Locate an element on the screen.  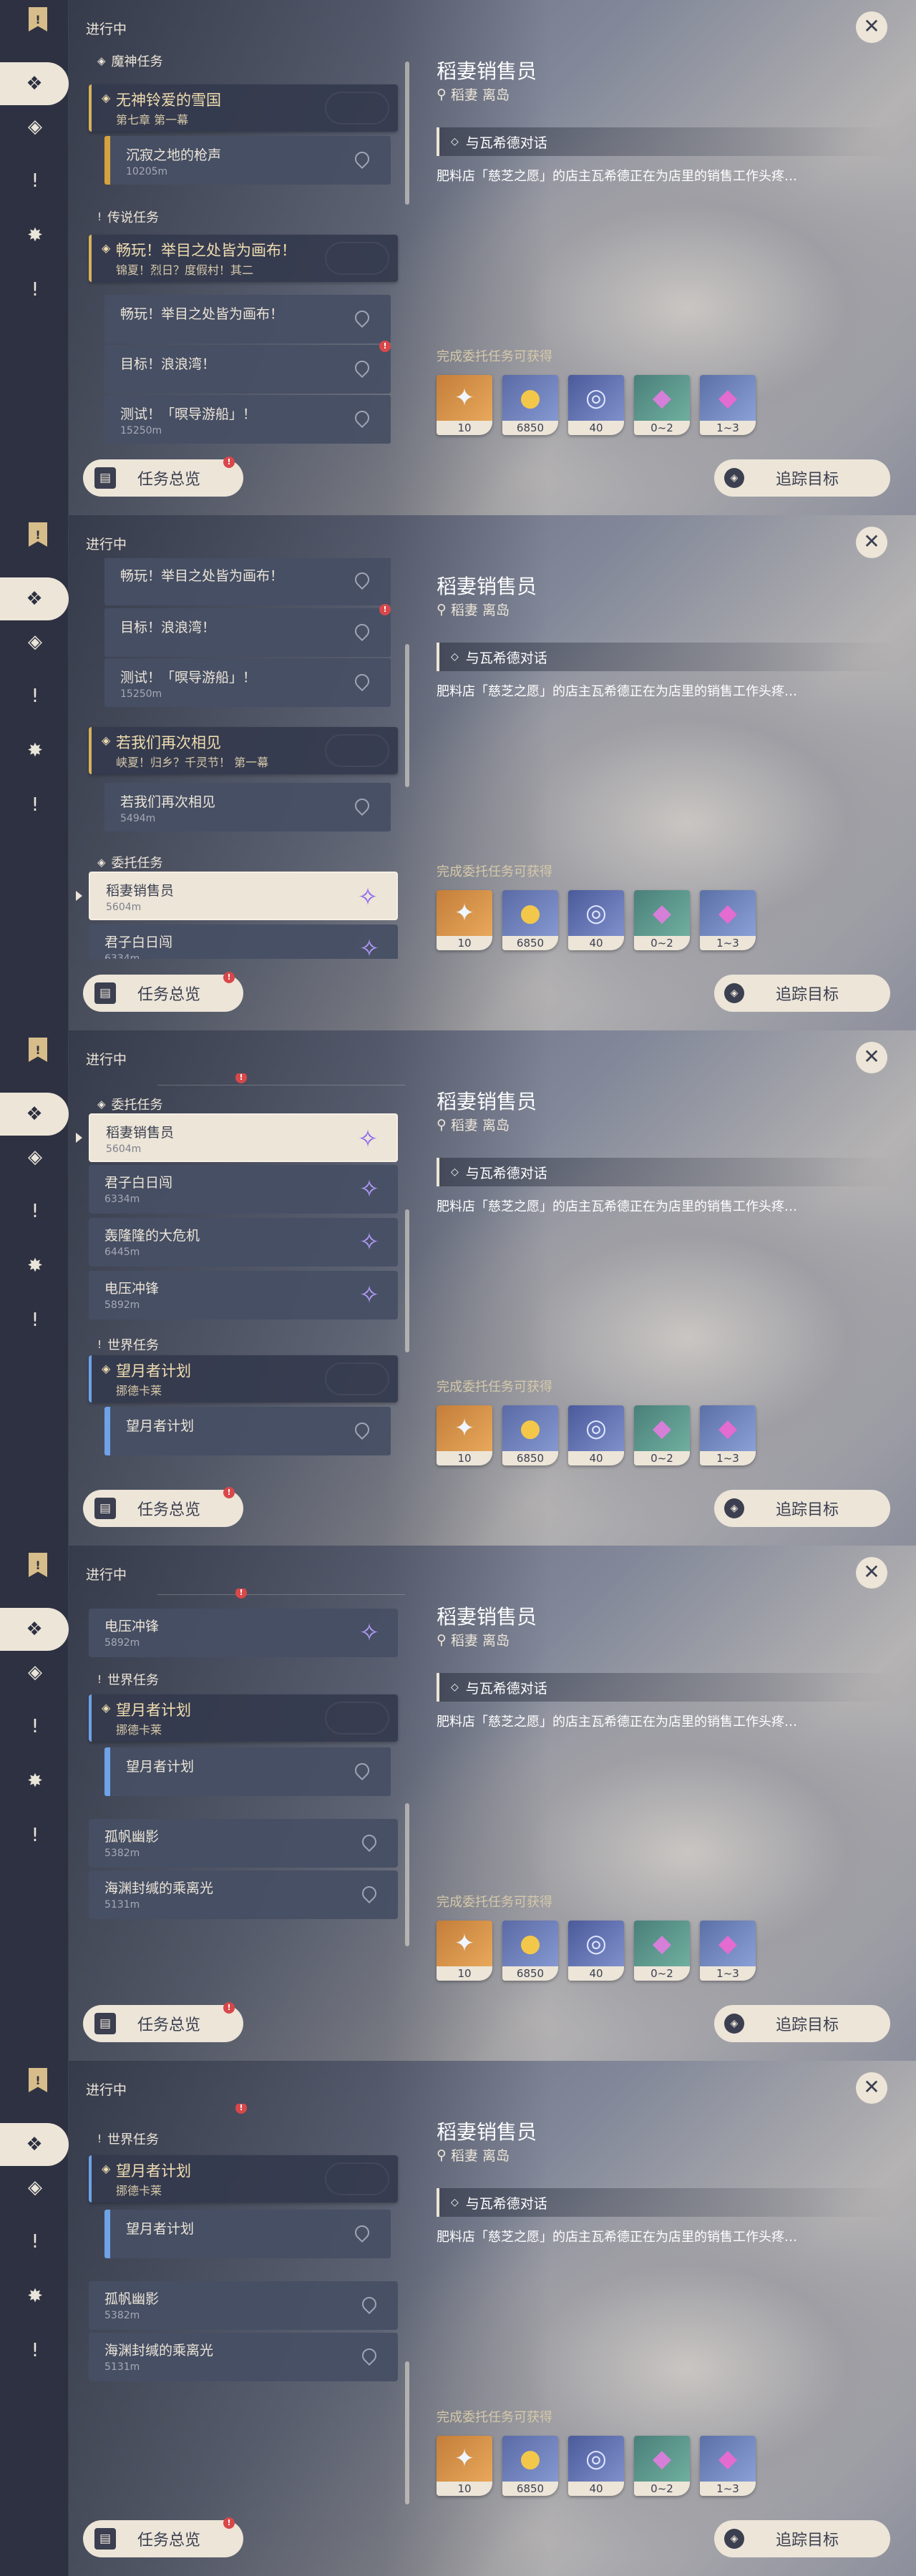
quest-legend2_main: ◈ 若我们再次相见 峡夏！归乡？千灵节！ 第一幕 is located at coordinates (243, 750).